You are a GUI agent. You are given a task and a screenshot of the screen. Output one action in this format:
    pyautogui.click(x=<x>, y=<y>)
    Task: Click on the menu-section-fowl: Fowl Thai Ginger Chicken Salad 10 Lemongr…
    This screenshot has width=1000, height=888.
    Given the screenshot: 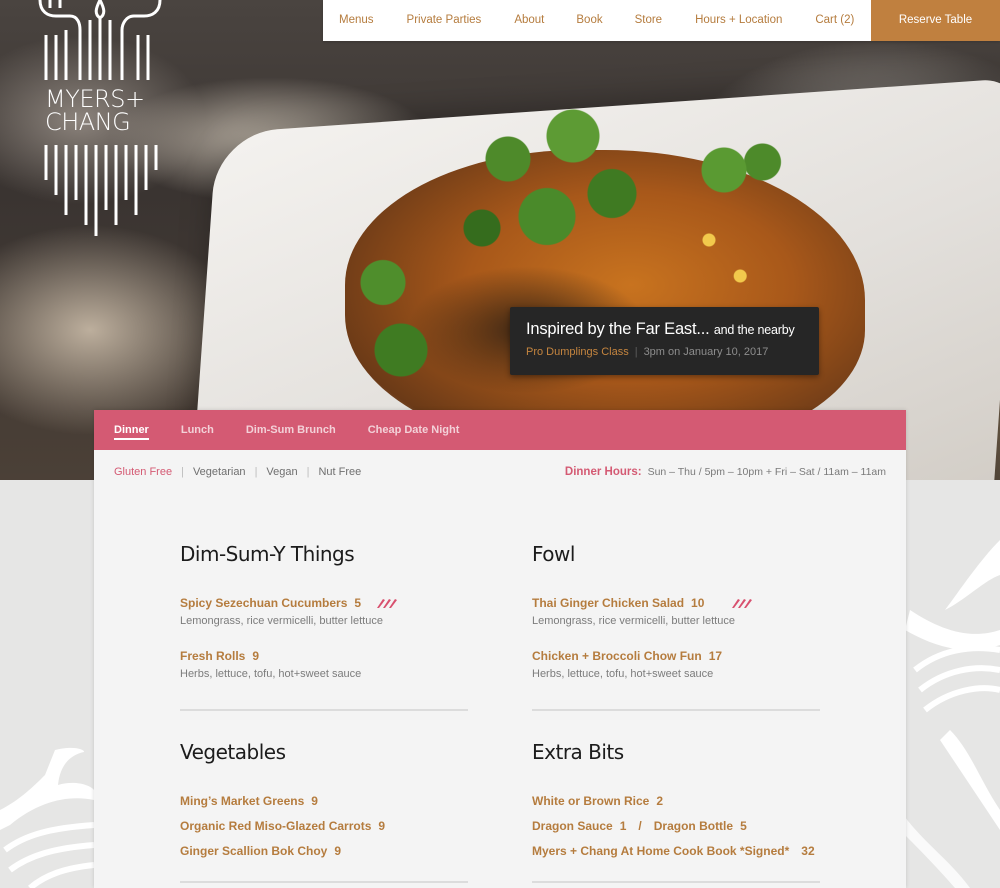 What is the action you would take?
    pyautogui.click(x=676, y=611)
    